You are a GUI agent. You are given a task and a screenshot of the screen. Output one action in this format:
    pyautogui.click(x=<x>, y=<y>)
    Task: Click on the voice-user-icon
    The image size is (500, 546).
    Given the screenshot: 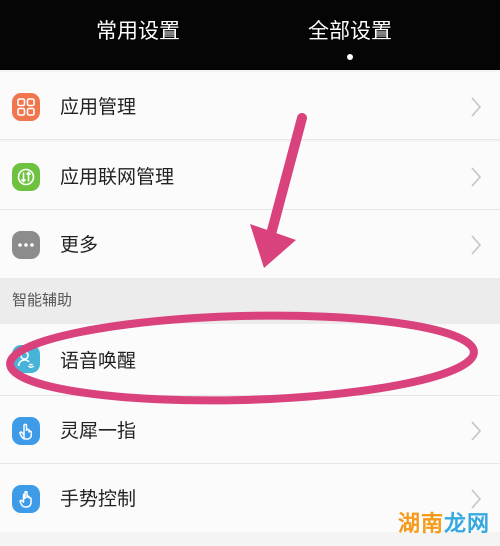 What is the action you would take?
    pyautogui.click(x=26, y=359)
    